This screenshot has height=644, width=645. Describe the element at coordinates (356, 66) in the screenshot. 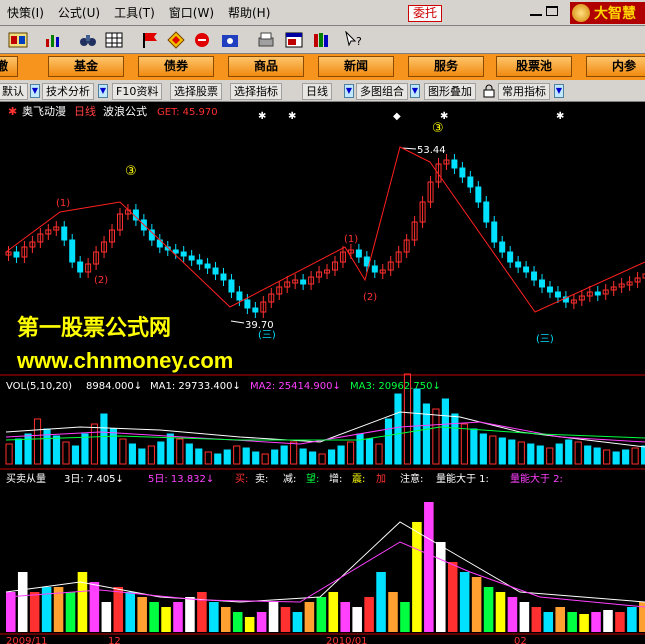

I see `nav-button-news: 新闻` at that location.